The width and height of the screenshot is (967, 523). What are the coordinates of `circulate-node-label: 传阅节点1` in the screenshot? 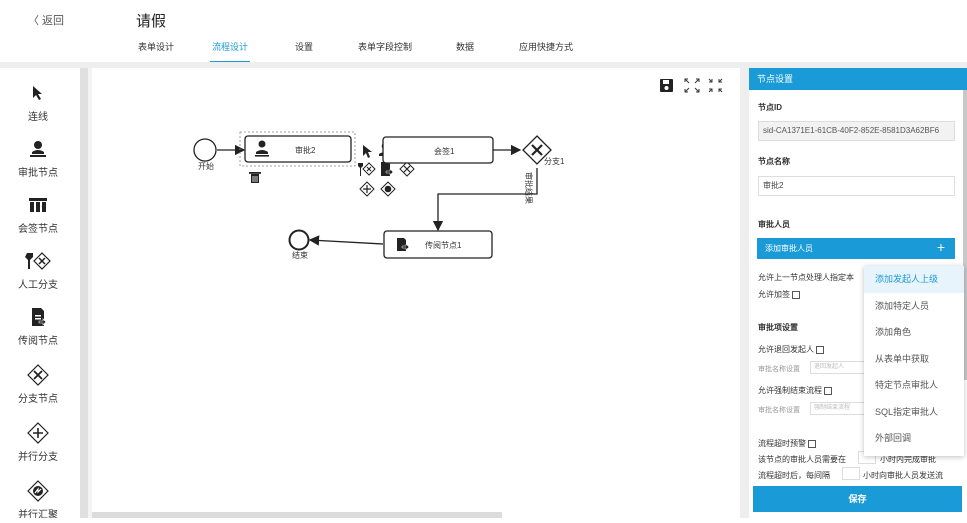 It's located at (443, 245).